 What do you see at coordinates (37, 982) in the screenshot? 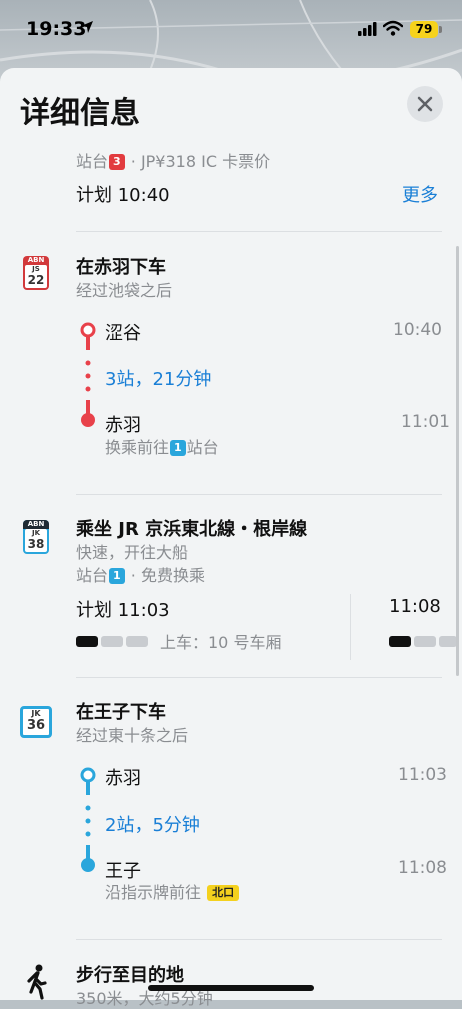
I see `walking-person-icon` at bounding box center [37, 982].